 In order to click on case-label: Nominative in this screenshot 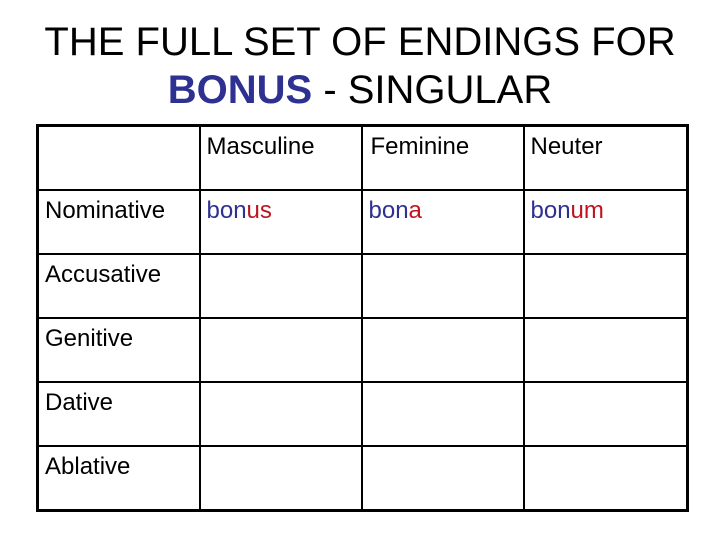, I will do `click(118, 222)`.